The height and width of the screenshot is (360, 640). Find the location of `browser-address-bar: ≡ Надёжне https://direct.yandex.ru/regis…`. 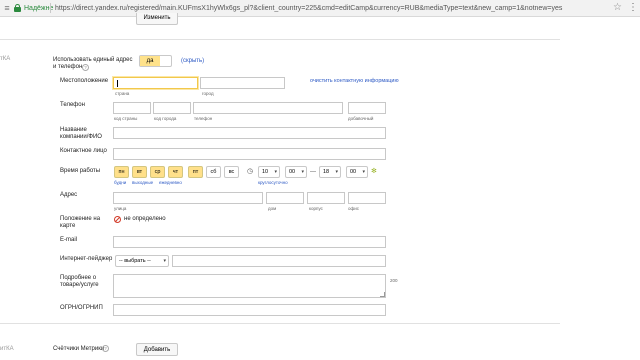

browser-address-bar: ≡ Надёжне https://direct.yandex.ru/regis… is located at coordinates (320, 8).